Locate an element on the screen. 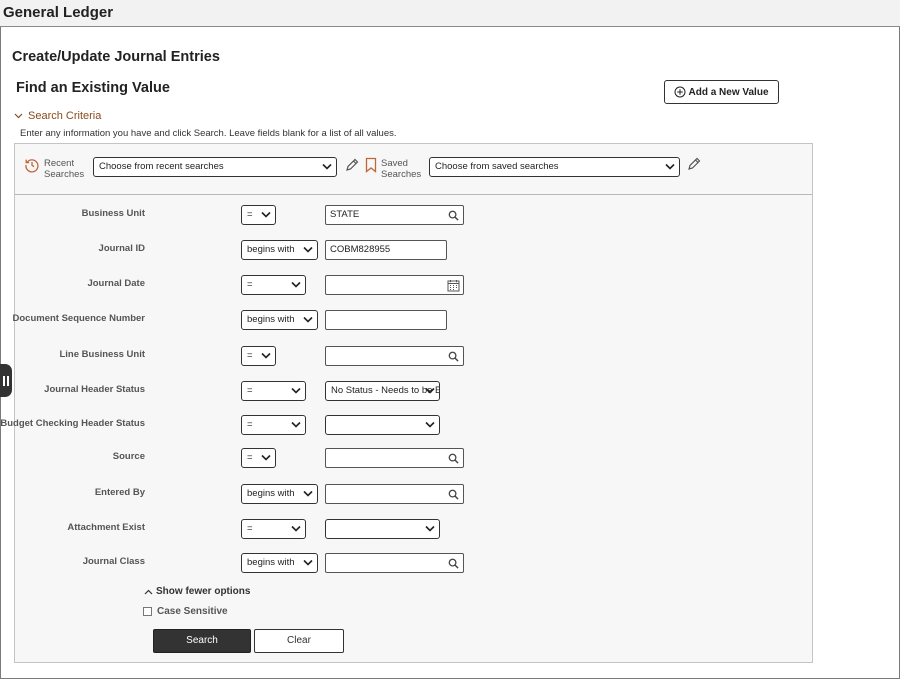  add-new-value-label: Add a New Value is located at coordinates (728, 92).